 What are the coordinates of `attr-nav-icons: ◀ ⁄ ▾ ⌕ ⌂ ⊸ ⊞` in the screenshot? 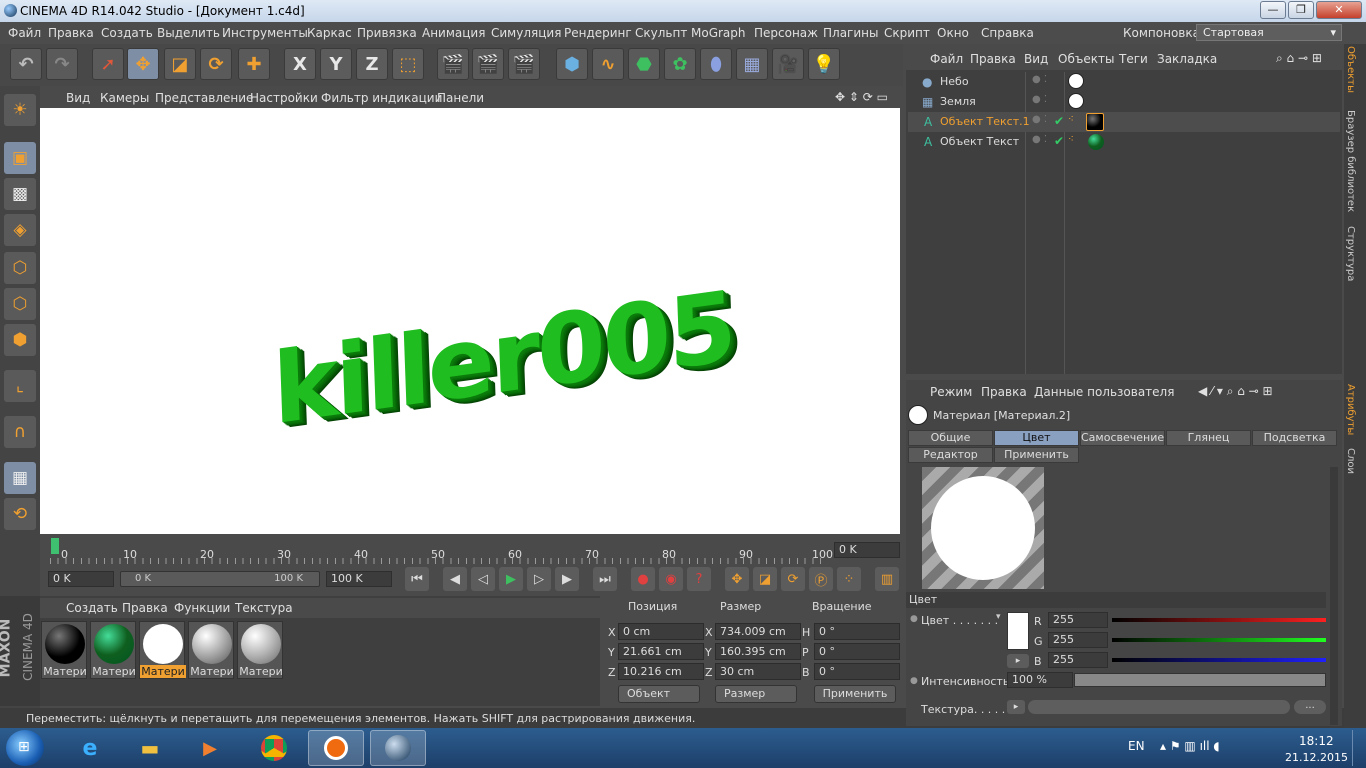 It's located at (1235, 391).